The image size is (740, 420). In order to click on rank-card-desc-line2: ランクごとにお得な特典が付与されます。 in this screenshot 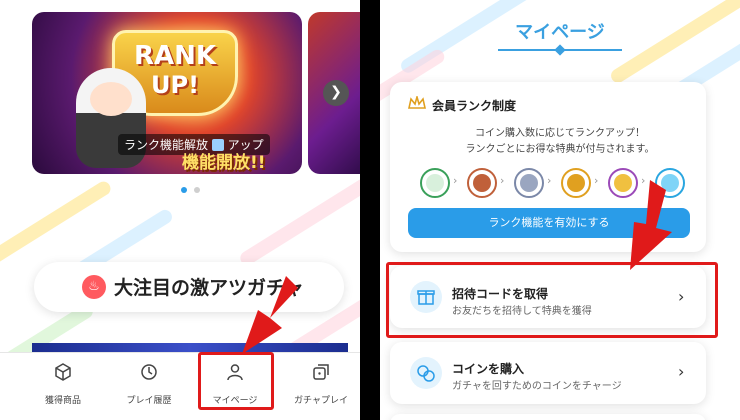, I will do `click(560, 149)`.